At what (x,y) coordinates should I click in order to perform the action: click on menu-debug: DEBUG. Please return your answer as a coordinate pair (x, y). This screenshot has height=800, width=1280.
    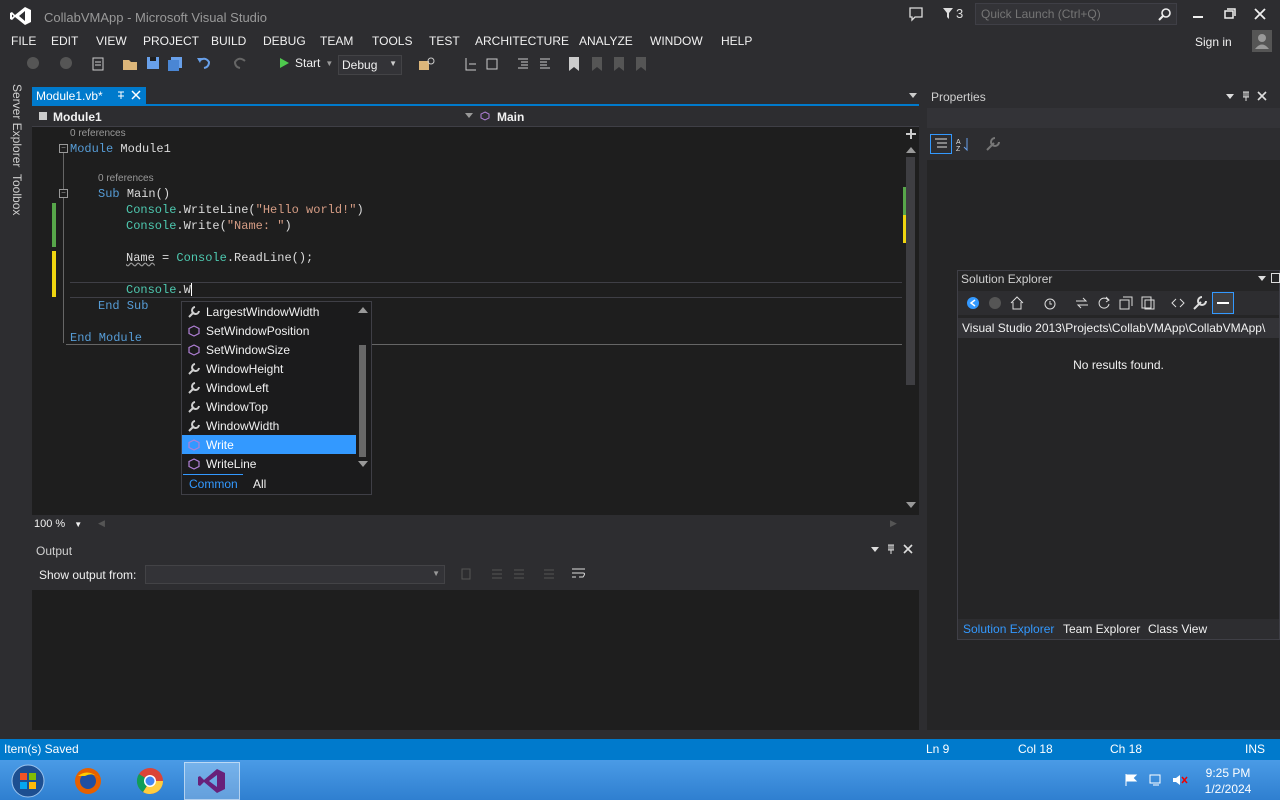
    Looking at the image, I should click on (284, 41).